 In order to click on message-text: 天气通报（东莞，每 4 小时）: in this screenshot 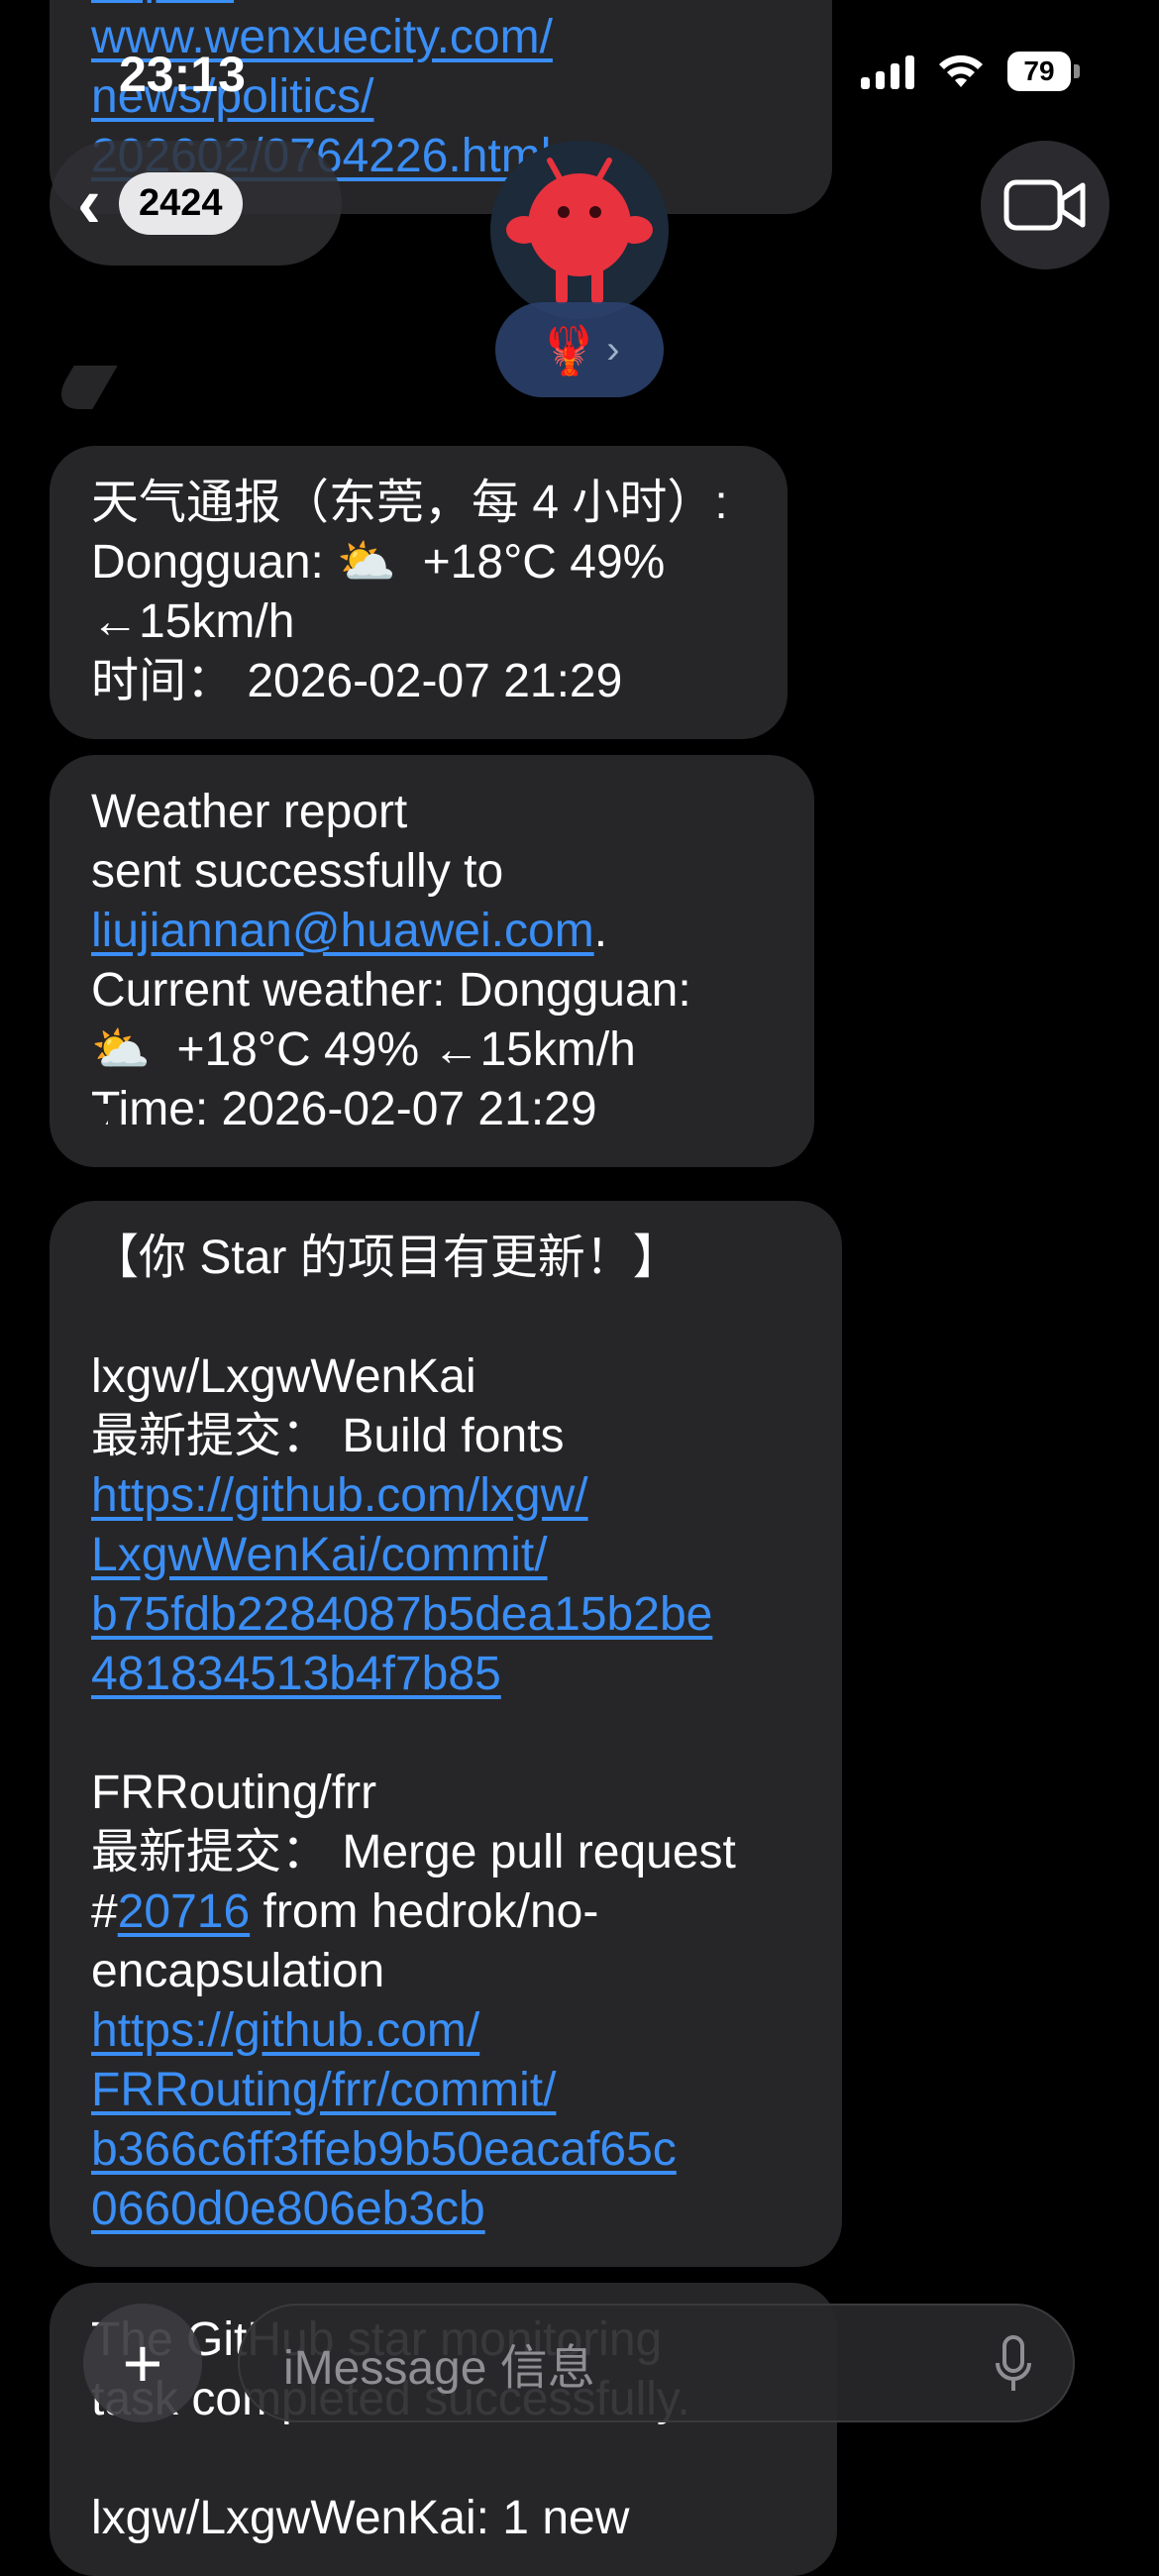, I will do `click(410, 503)`.